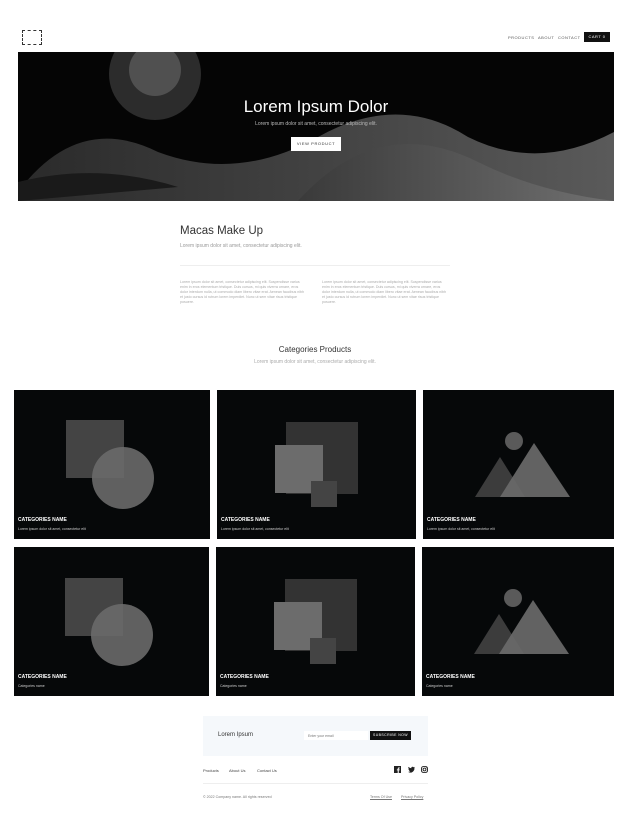 The height and width of the screenshot is (827, 630). What do you see at coordinates (411, 769) in the screenshot?
I see `twitter-icon` at bounding box center [411, 769].